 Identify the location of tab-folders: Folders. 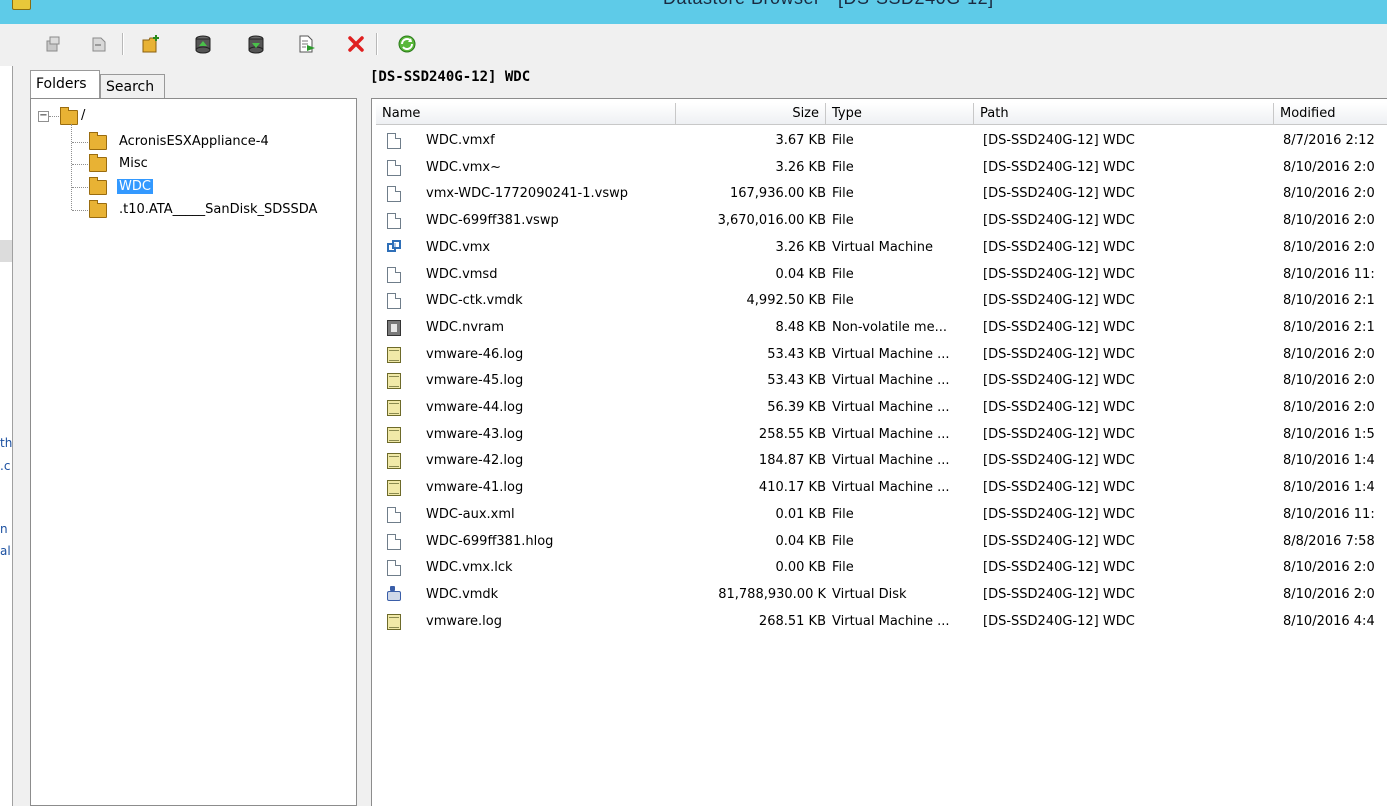
(65, 84).